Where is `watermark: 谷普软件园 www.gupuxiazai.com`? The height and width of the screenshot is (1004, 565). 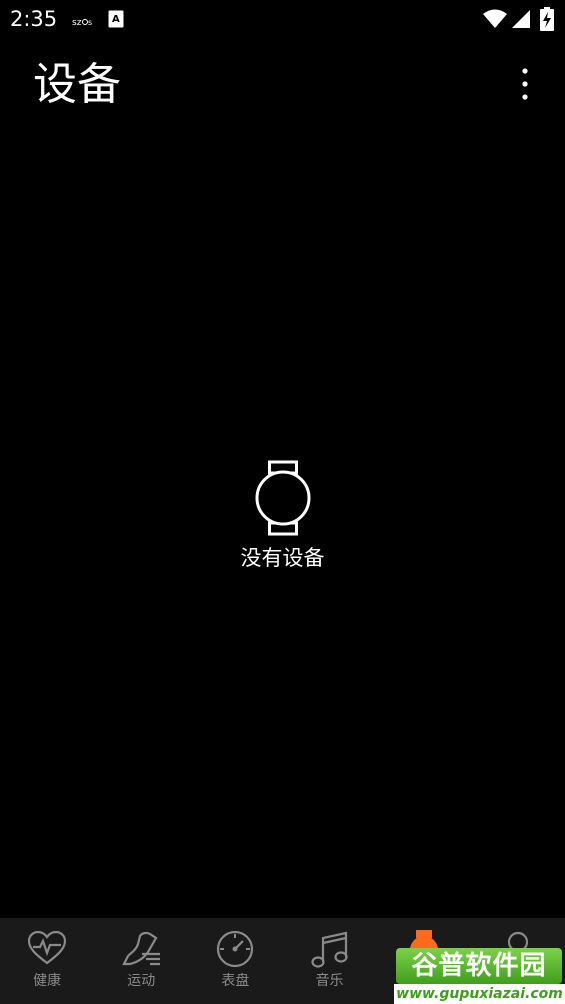
watermark: 谷普软件园 www.gupuxiazai.com is located at coordinates (479, 976).